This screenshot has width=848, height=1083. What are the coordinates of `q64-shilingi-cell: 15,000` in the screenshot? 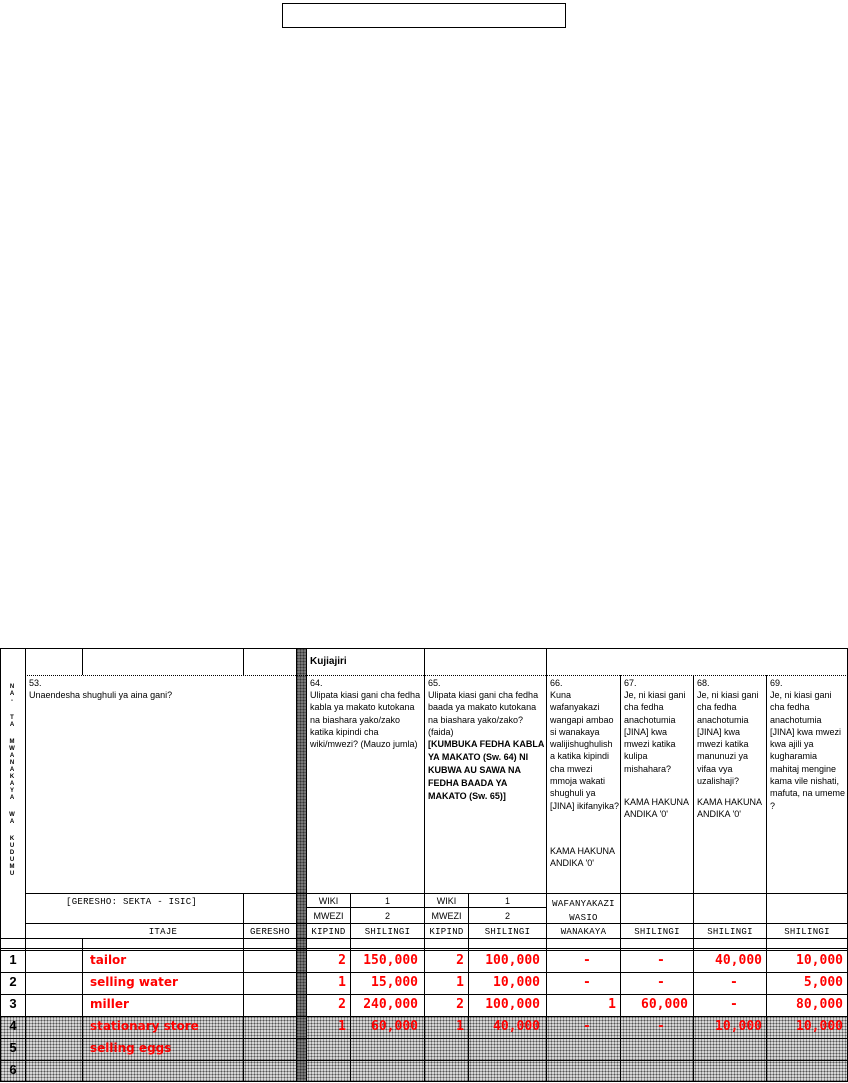 It's located at (394, 982).